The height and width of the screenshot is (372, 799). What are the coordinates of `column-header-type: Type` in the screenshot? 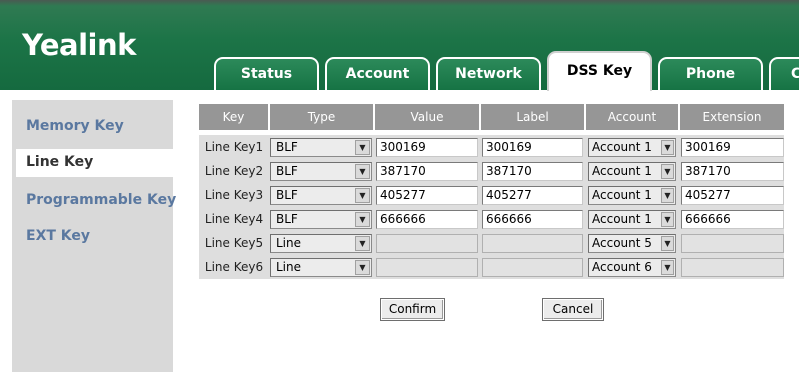 It's located at (321, 117).